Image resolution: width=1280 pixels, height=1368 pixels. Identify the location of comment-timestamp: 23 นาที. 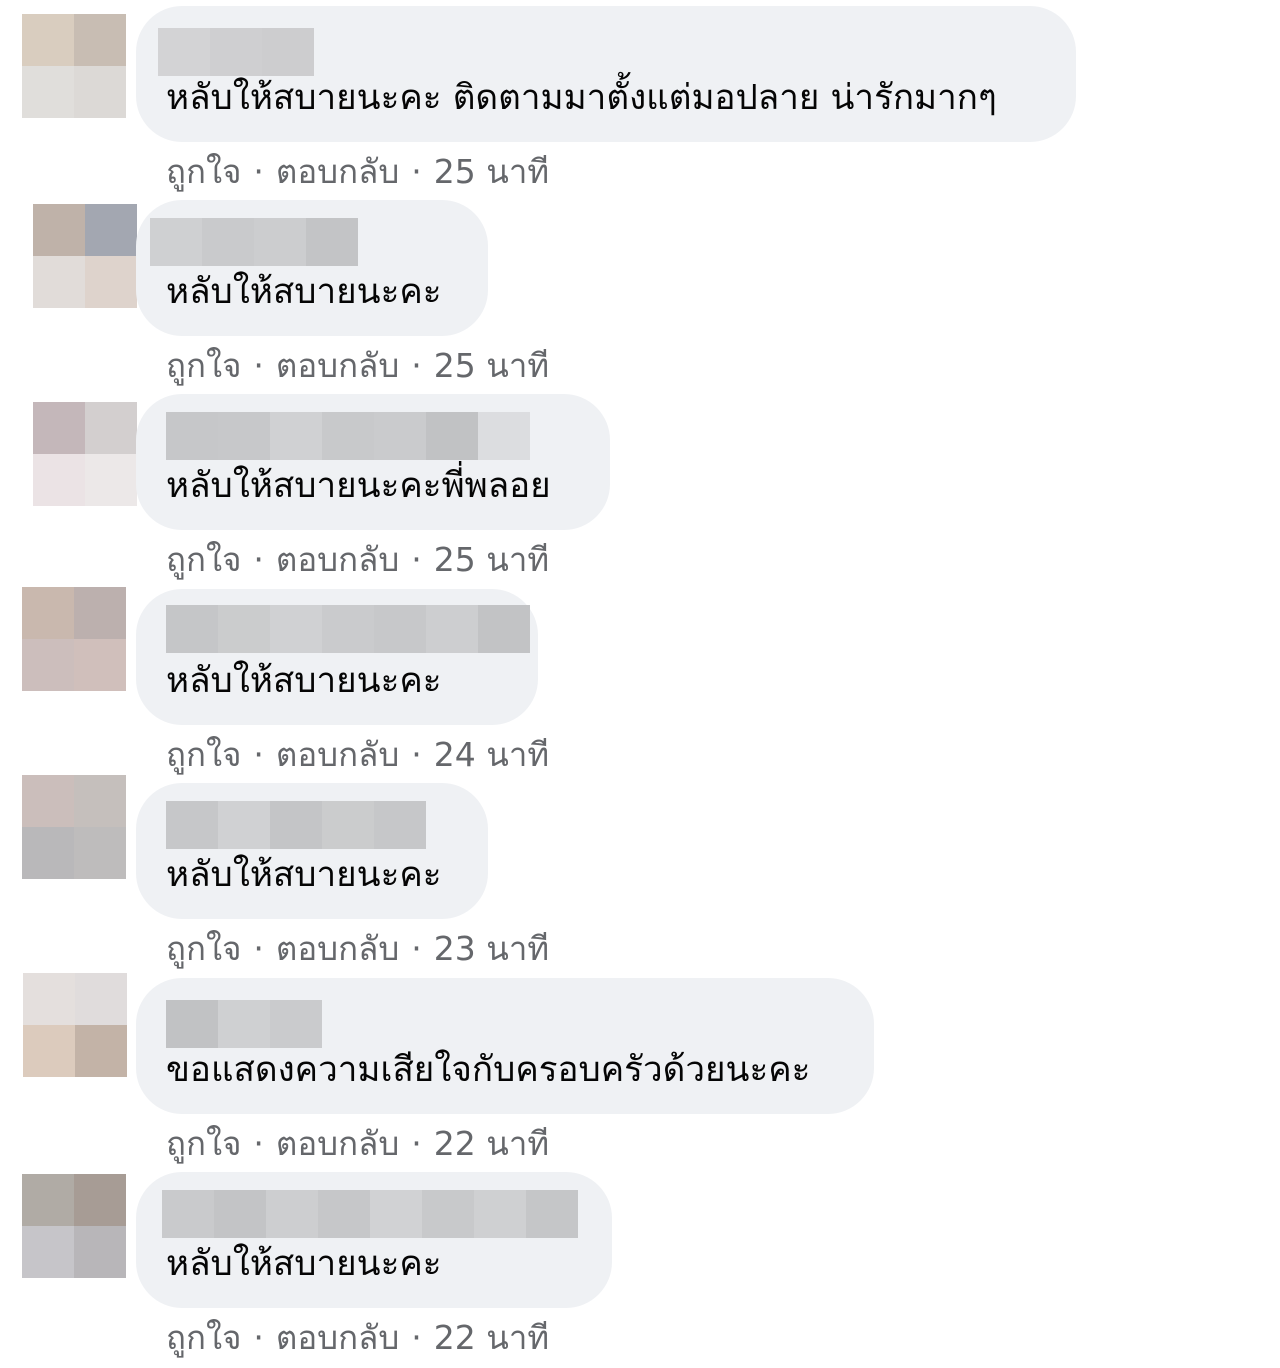
(491, 949).